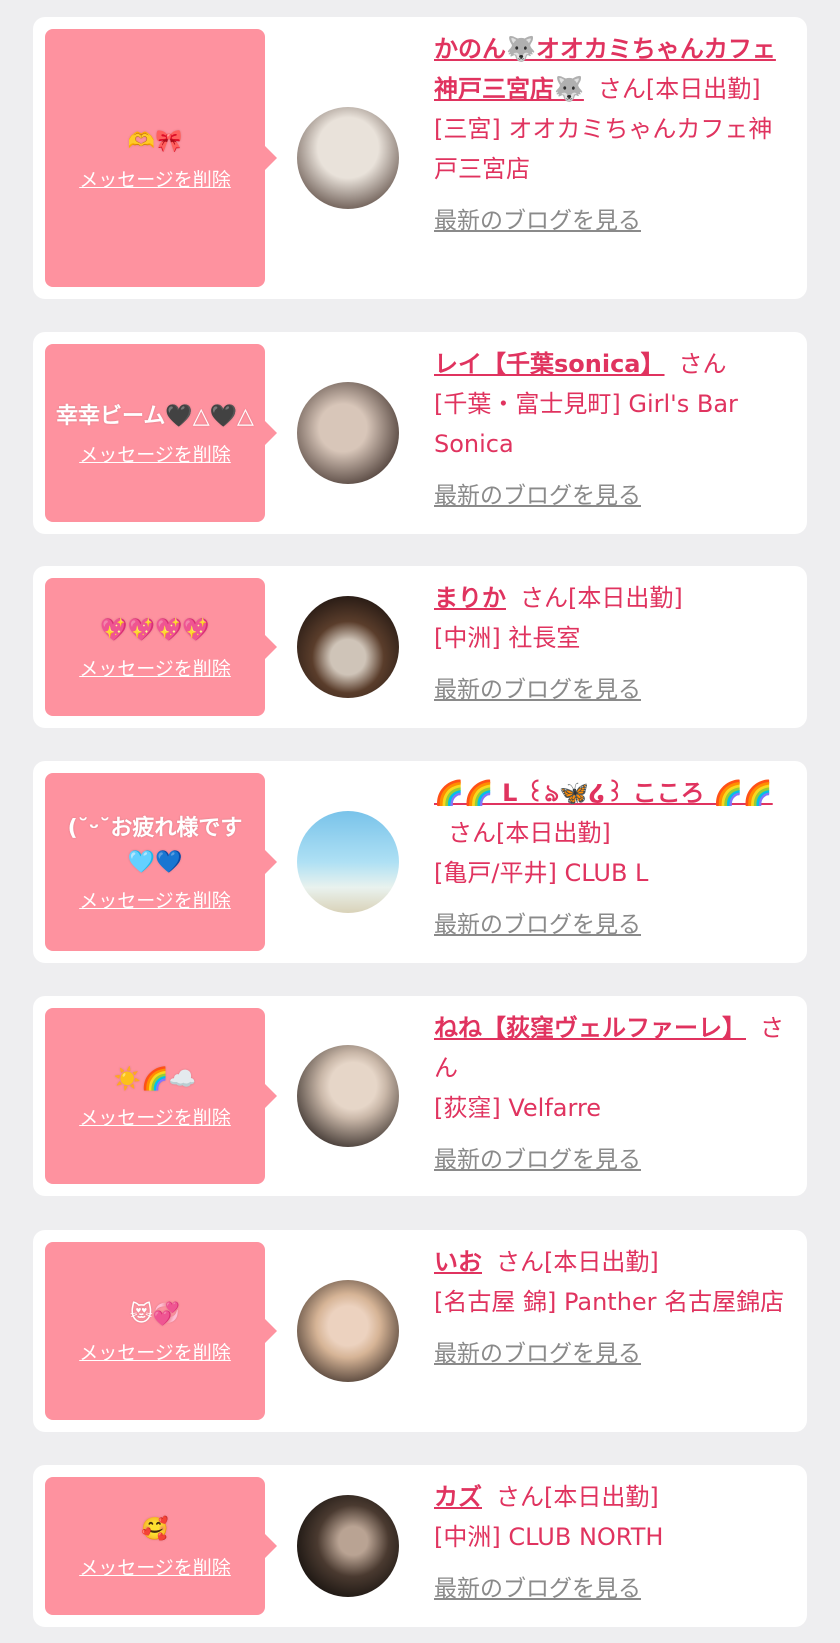 This screenshot has height=1643, width=840. What do you see at coordinates (161, 647) in the screenshot?
I see `message-bubble: 💖💖💖💖 メッセージを削除` at bounding box center [161, 647].